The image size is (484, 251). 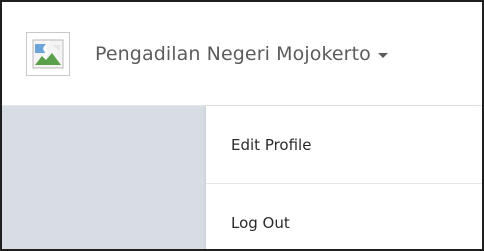 I want to click on user-dropdown-toggle: Pengadilan Negeri Mojokerto, so click(x=207, y=54).